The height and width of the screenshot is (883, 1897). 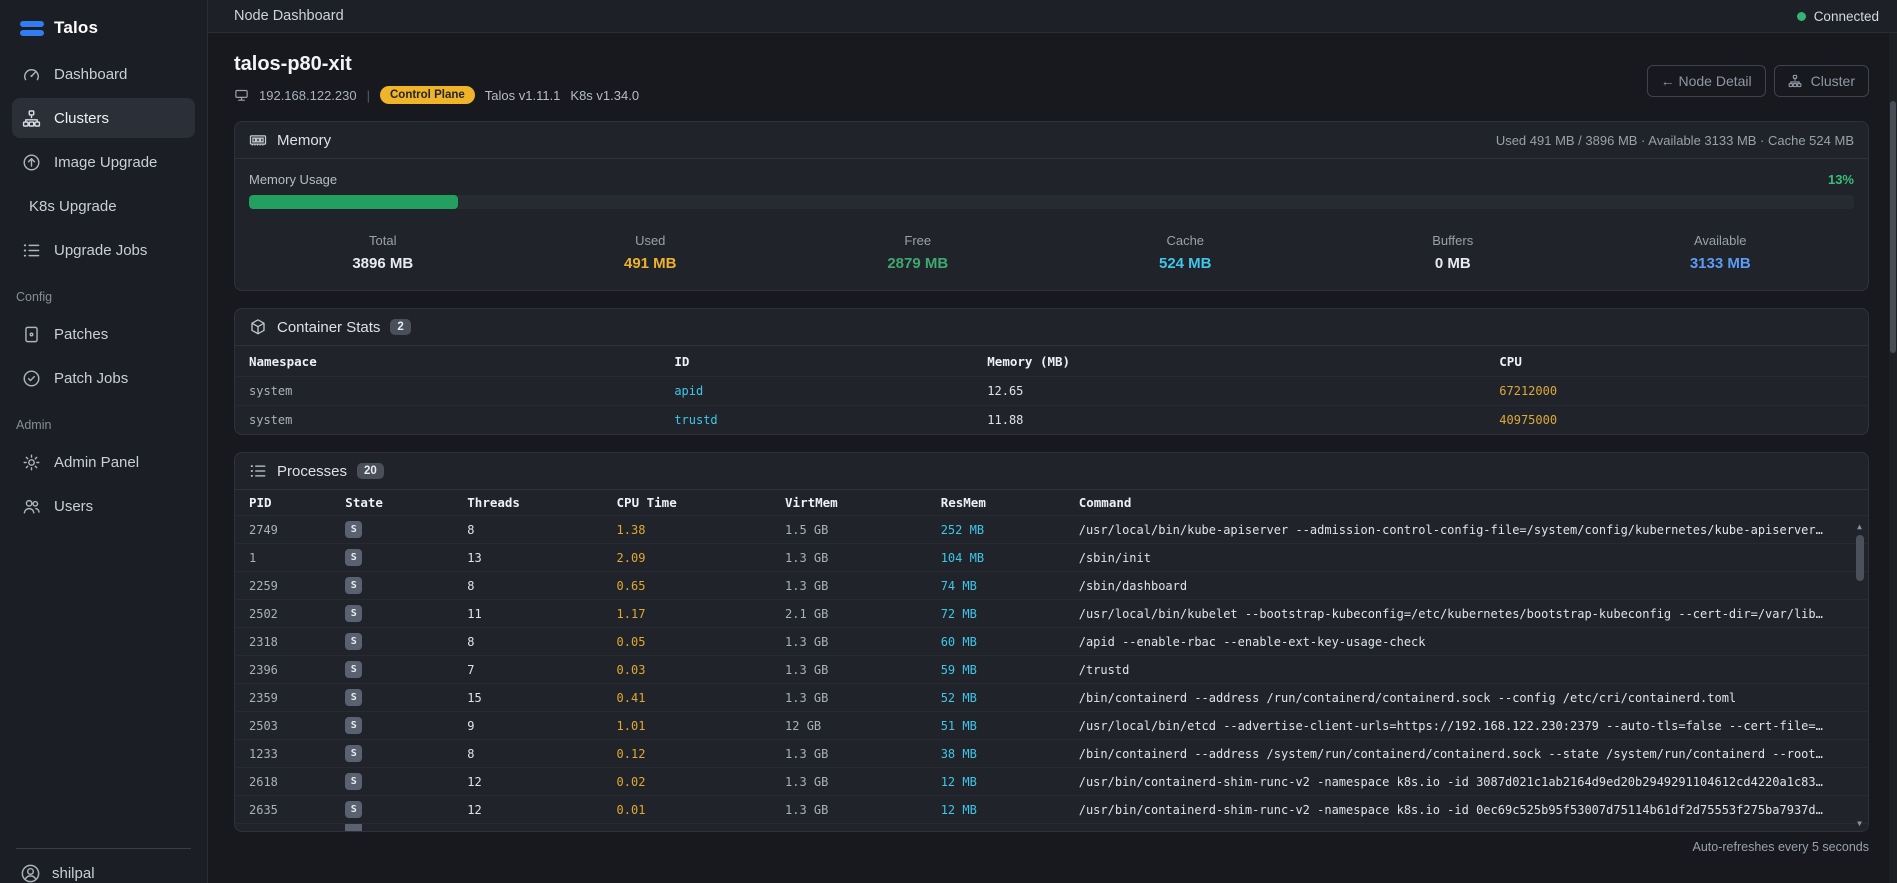 What do you see at coordinates (31, 74) in the screenshot?
I see `dashboard-icon` at bounding box center [31, 74].